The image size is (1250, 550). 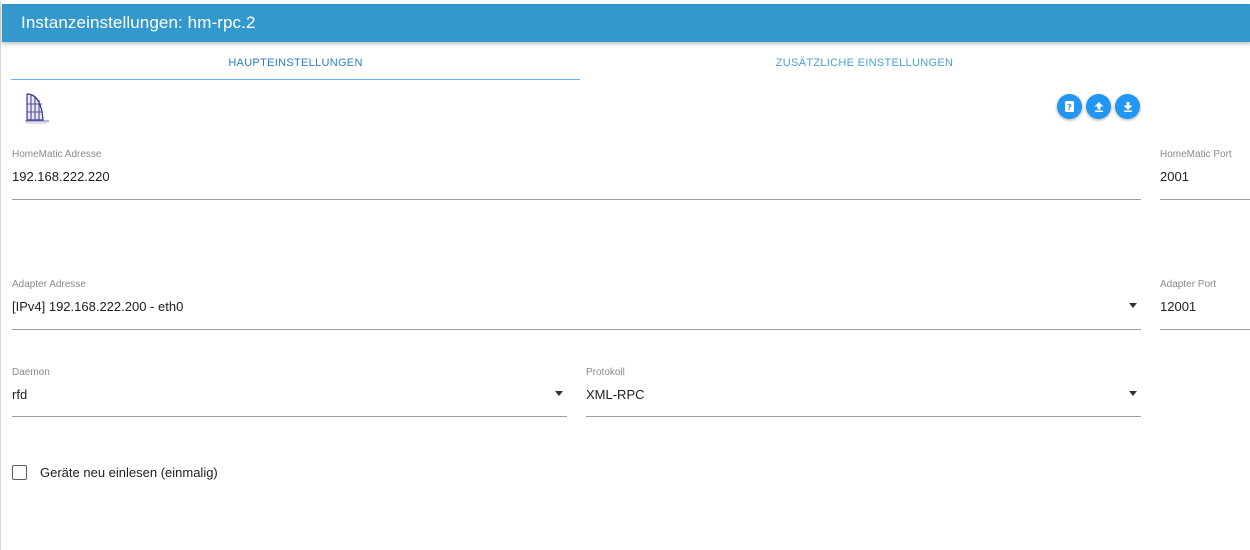 I want to click on reload-devices-option: Geräte neu einlesen (einmalig), so click(x=115, y=472).